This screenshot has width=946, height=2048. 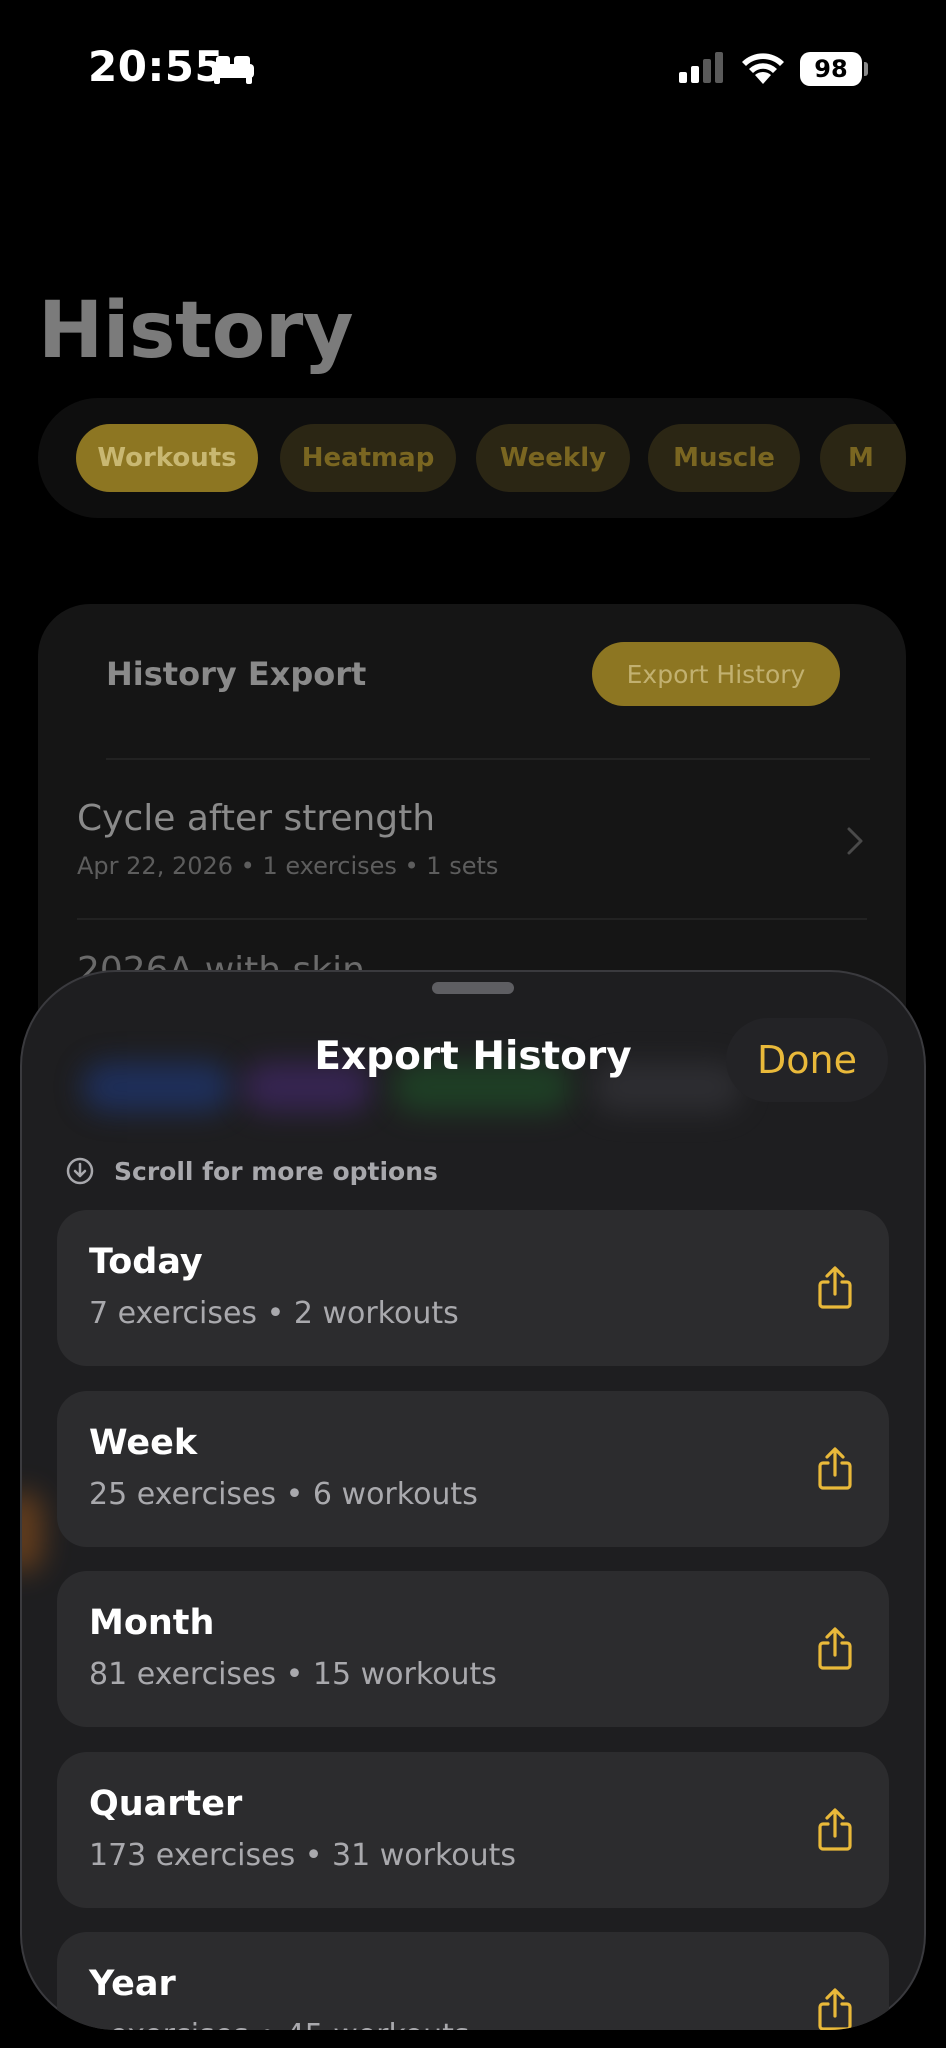 I want to click on option-title: Year, so click(x=132, y=1984).